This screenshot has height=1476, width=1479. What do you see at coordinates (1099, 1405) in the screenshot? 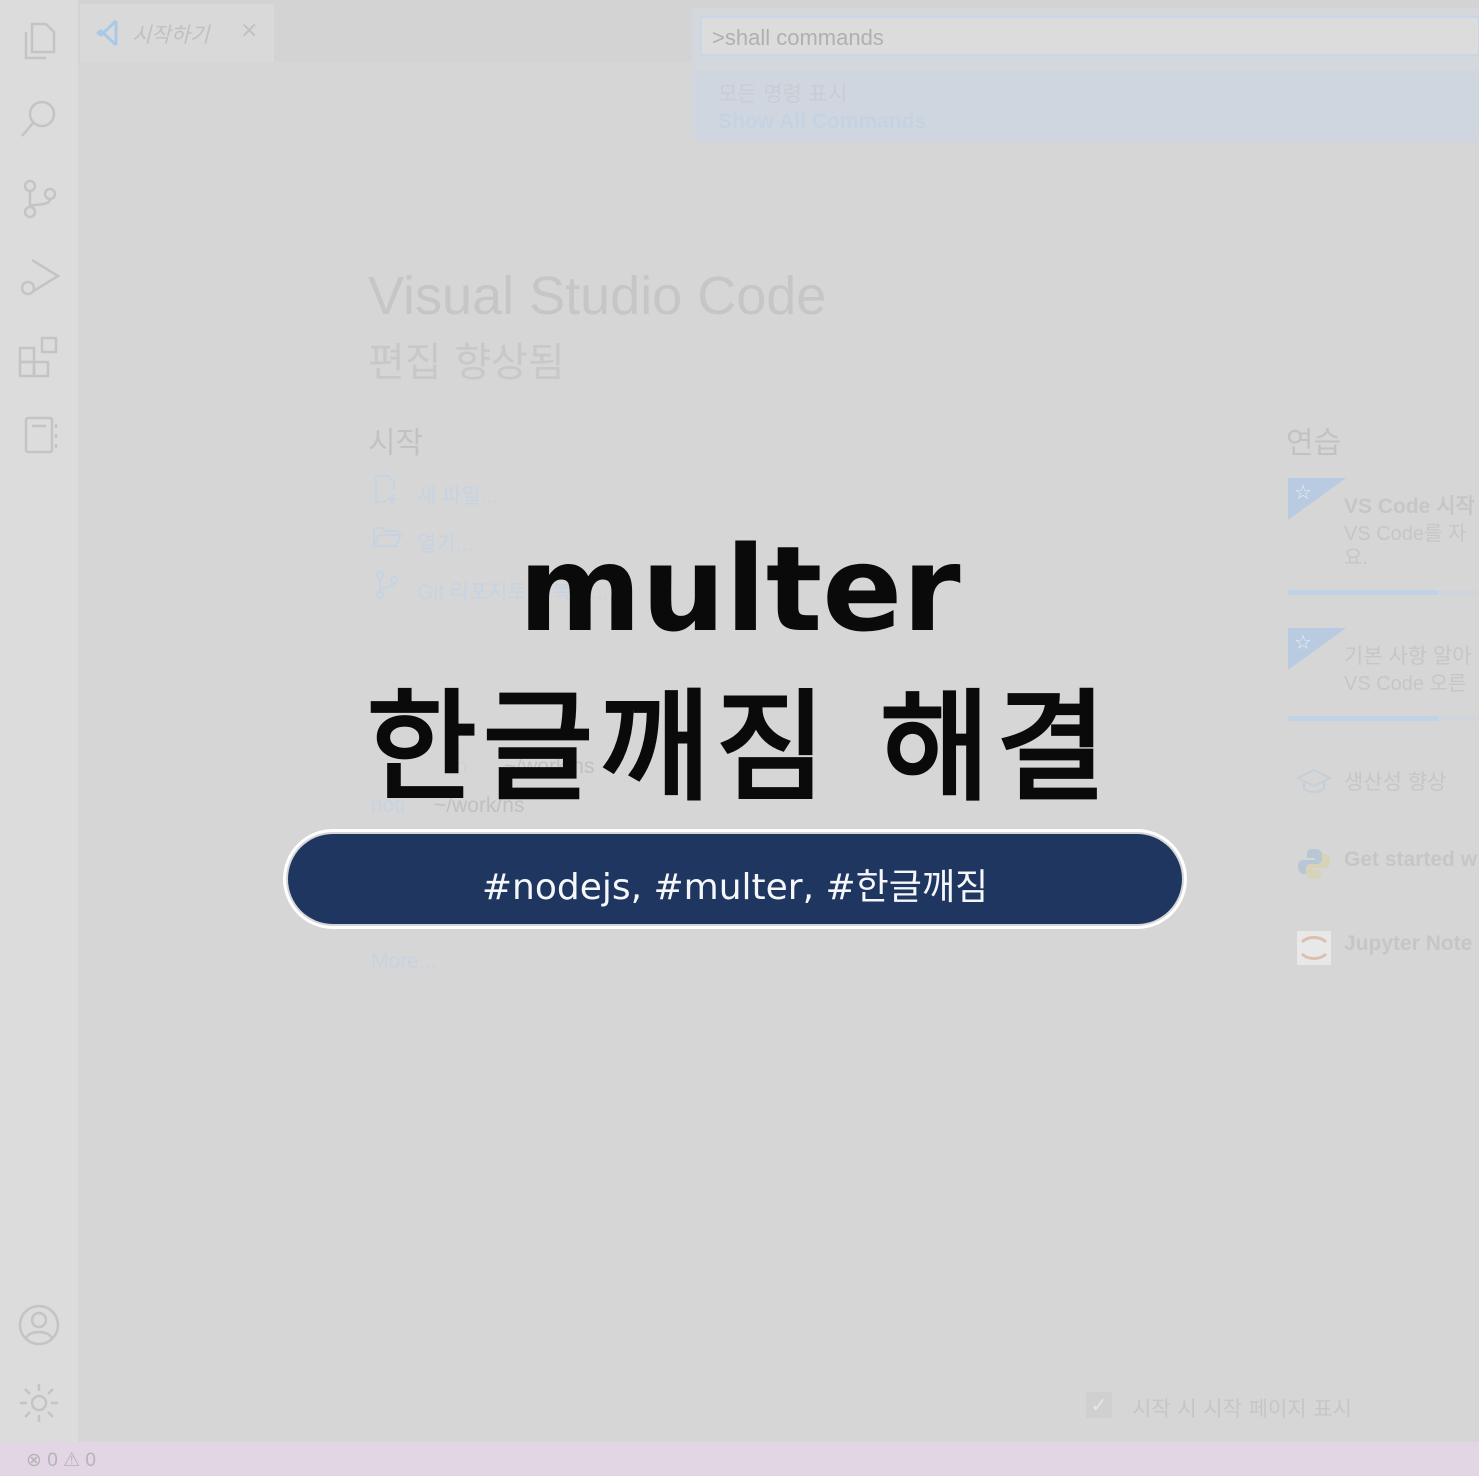
I see `checkbox-checked: ✓` at bounding box center [1099, 1405].